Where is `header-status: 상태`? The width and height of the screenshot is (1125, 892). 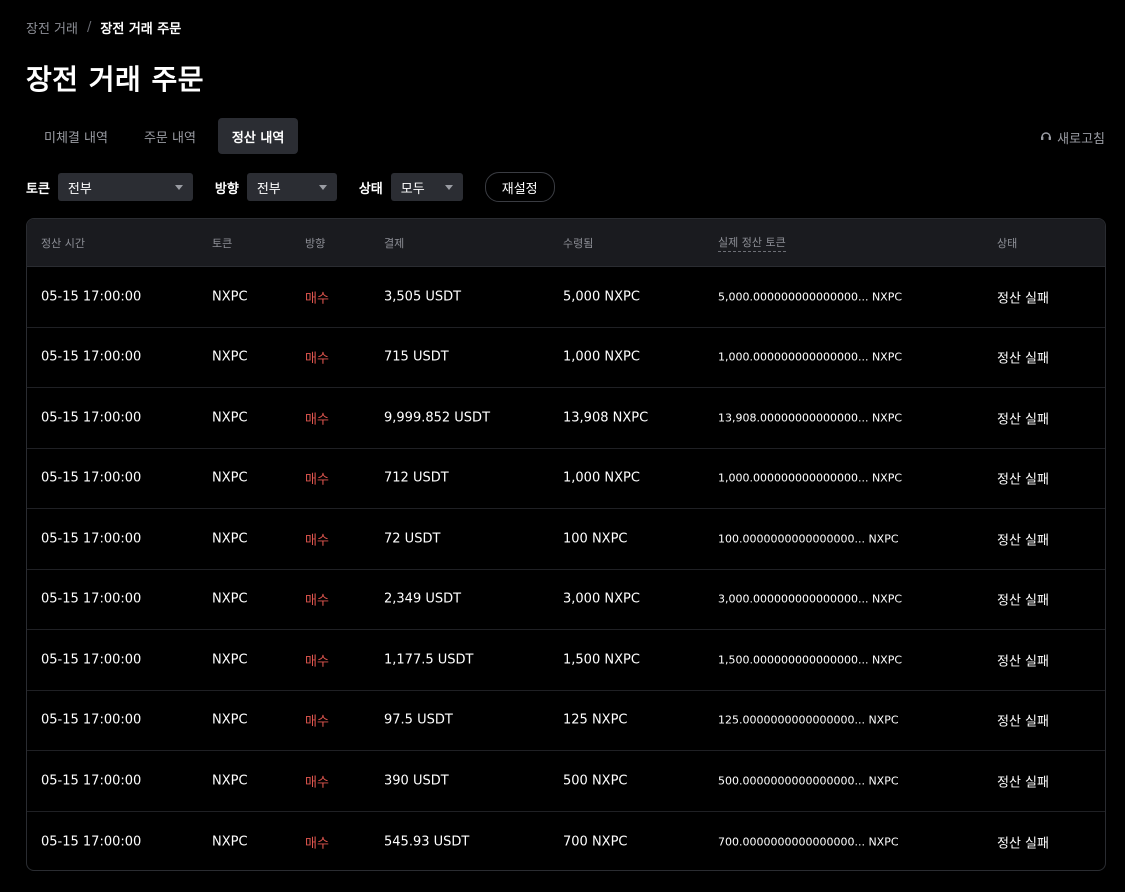 header-status: 상태 is located at coordinates (1007, 243).